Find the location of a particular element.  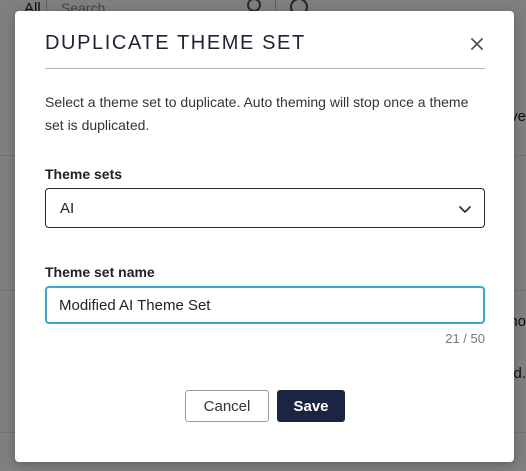

theme-set-name-input is located at coordinates (265, 305).